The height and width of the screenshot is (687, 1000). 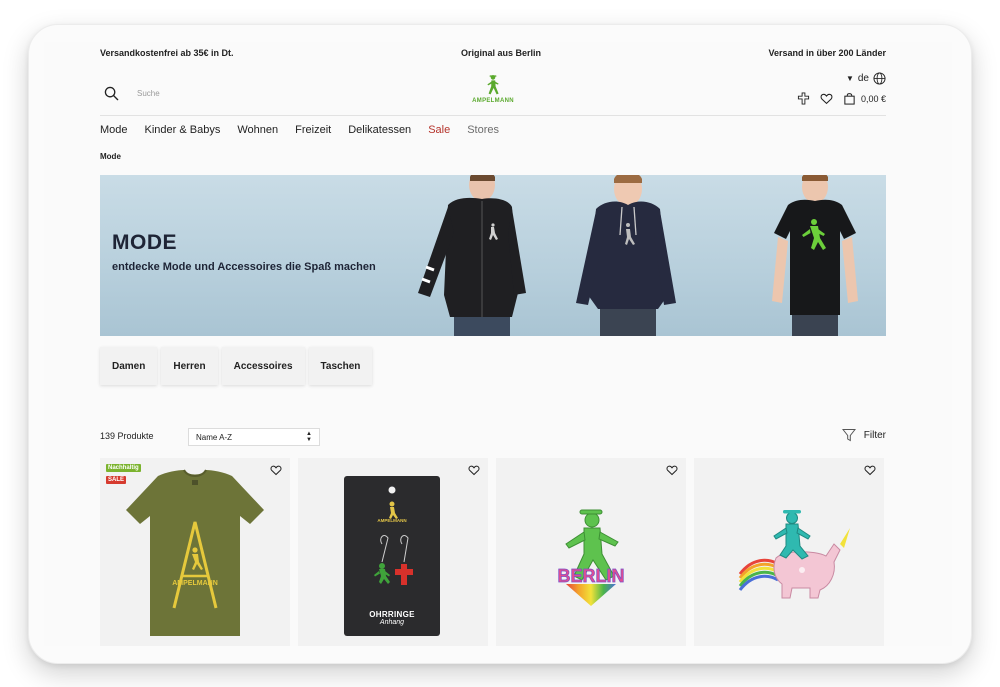 I want to click on ampelmann-figure-icon, so click(x=493, y=85).